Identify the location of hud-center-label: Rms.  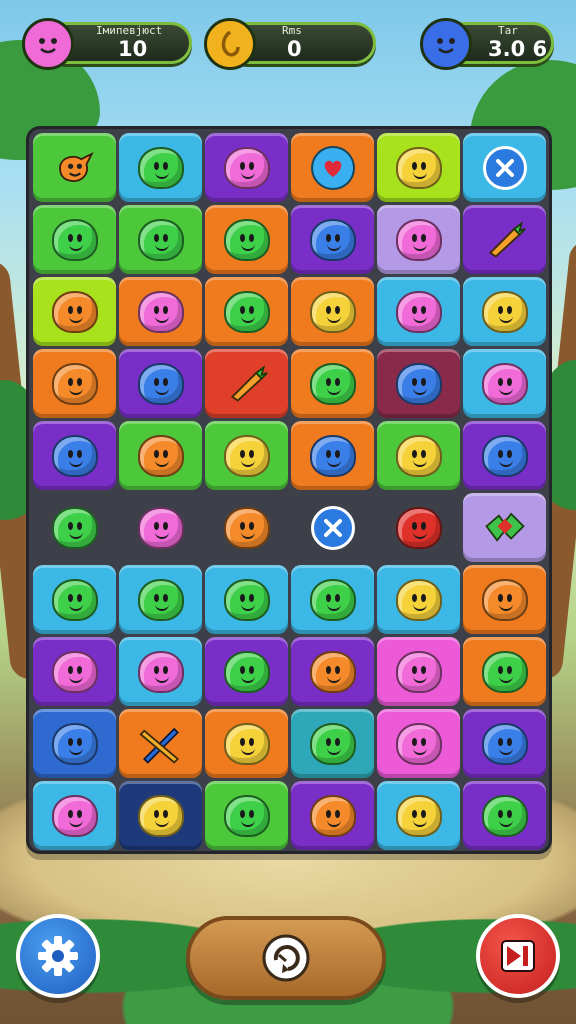
(292, 30).